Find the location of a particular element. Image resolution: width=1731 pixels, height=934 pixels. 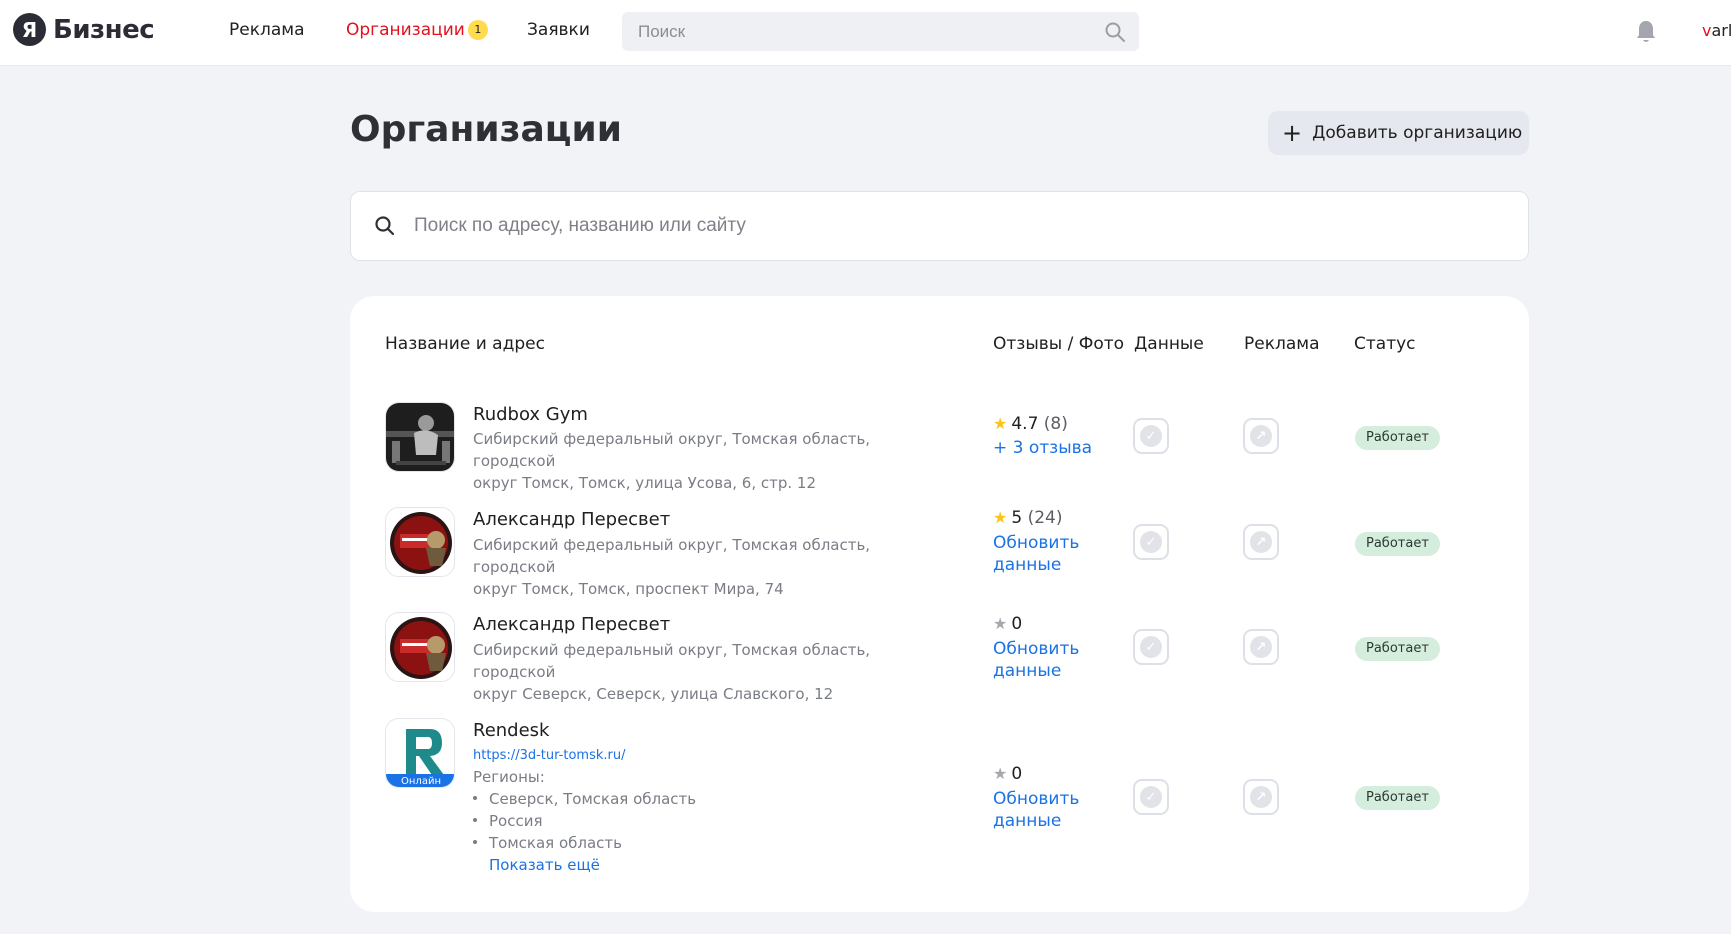

user-login-rest: arla is located at coordinates (1721, 30).